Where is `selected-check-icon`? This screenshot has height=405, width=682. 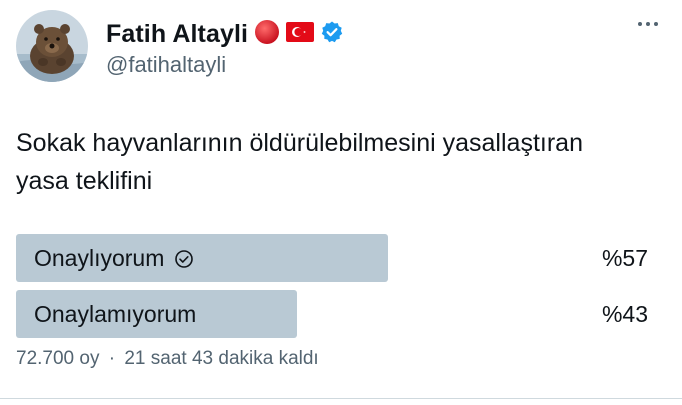 selected-check-icon is located at coordinates (184, 258).